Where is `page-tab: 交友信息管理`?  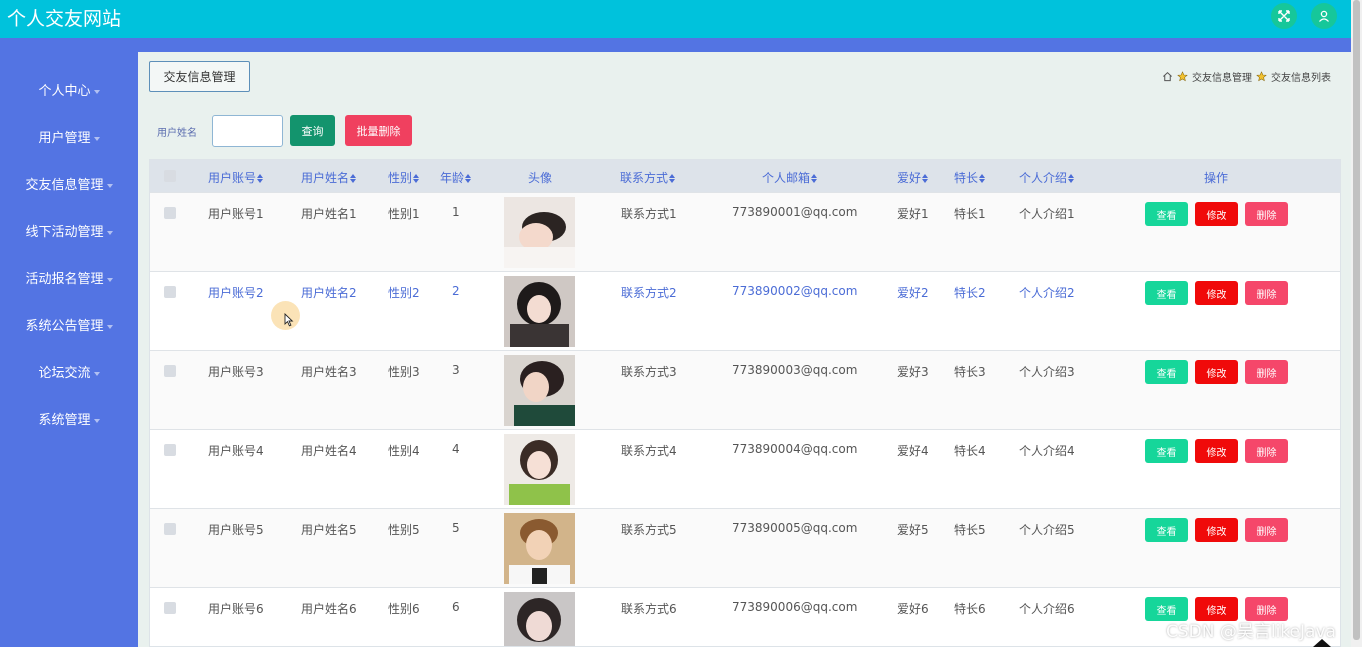
page-tab: 交友信息管理 is located at coordinates (199, 76).